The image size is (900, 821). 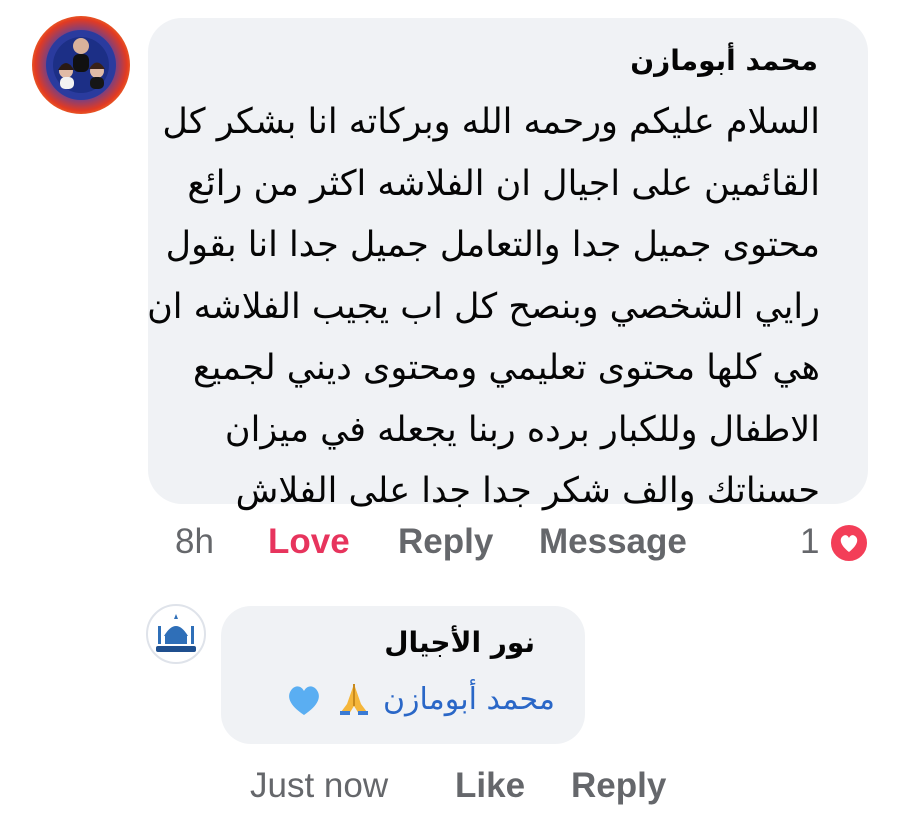 What do you see at coordinates (354, 699) in the screenshot?
I see `folded-hands-icon` at bounding box center [354, 699].